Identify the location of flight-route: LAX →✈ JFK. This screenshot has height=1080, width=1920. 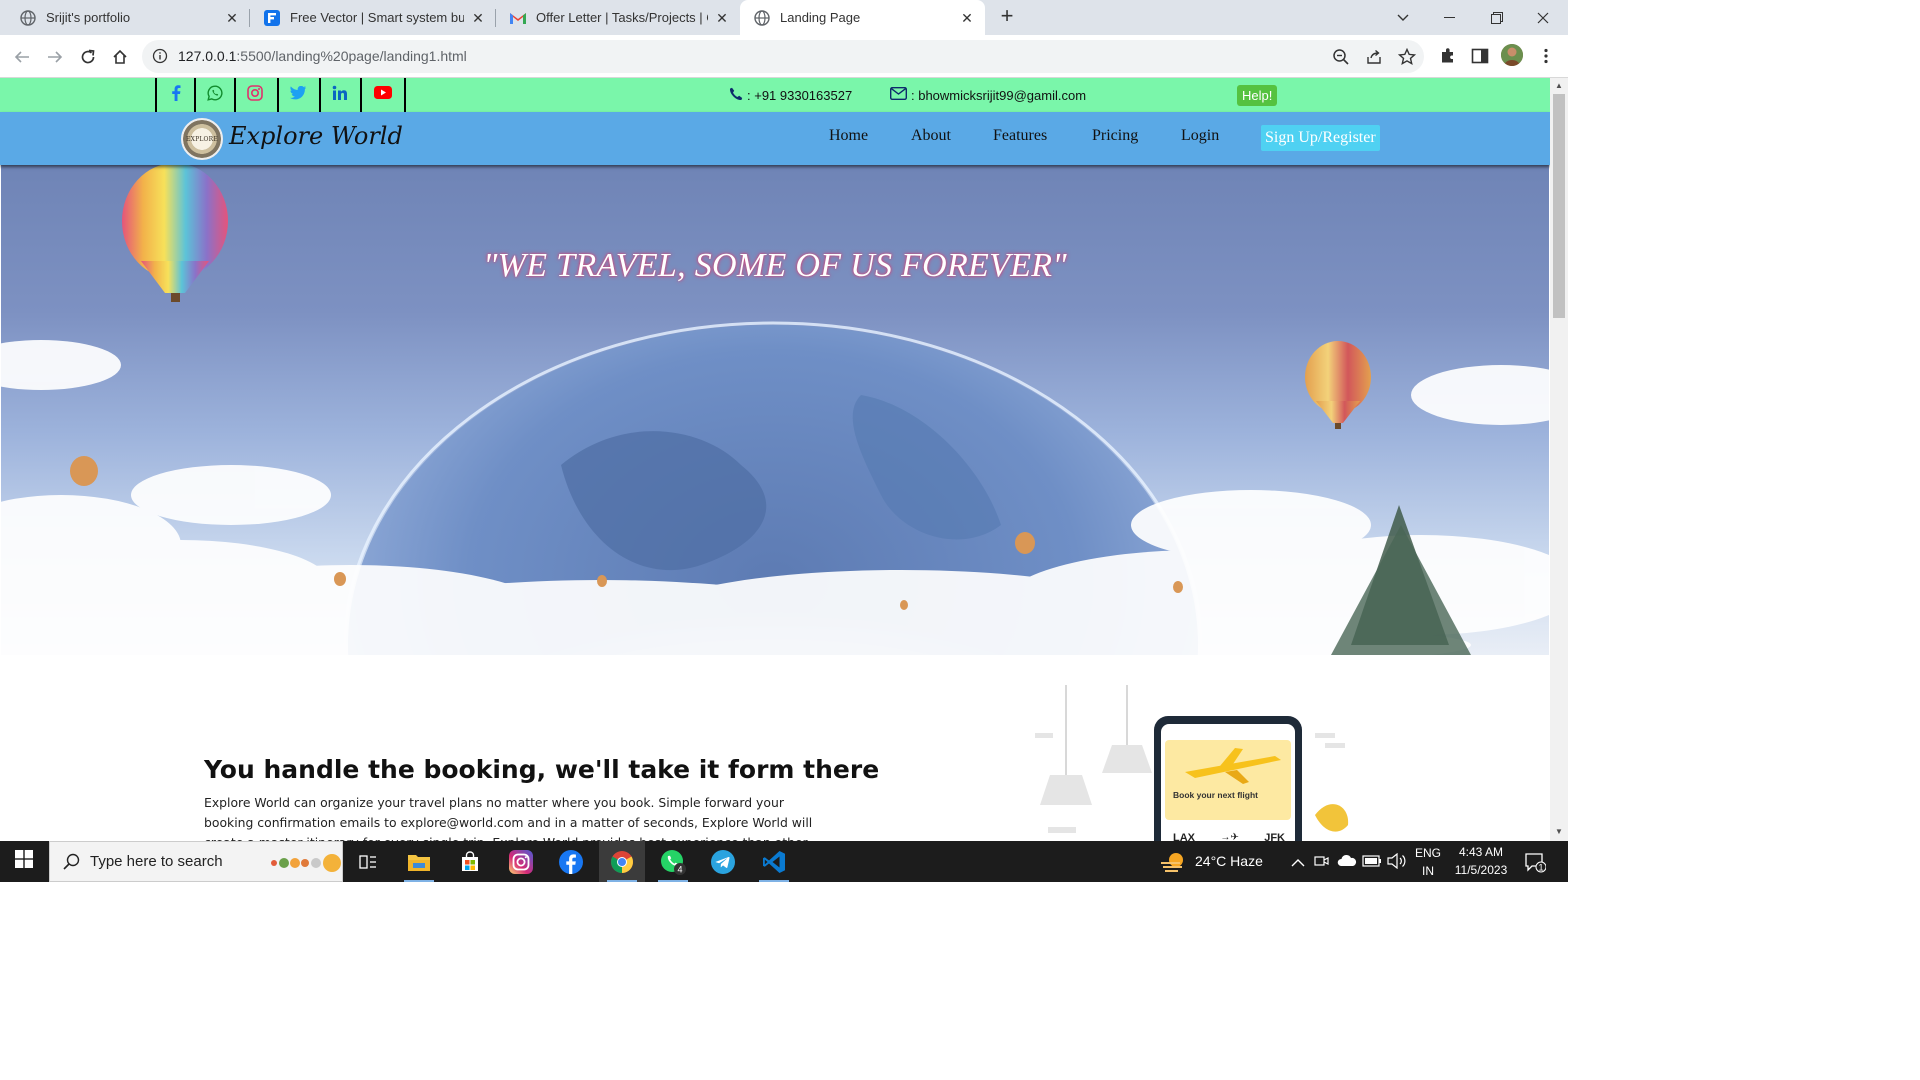
(1229, 836).